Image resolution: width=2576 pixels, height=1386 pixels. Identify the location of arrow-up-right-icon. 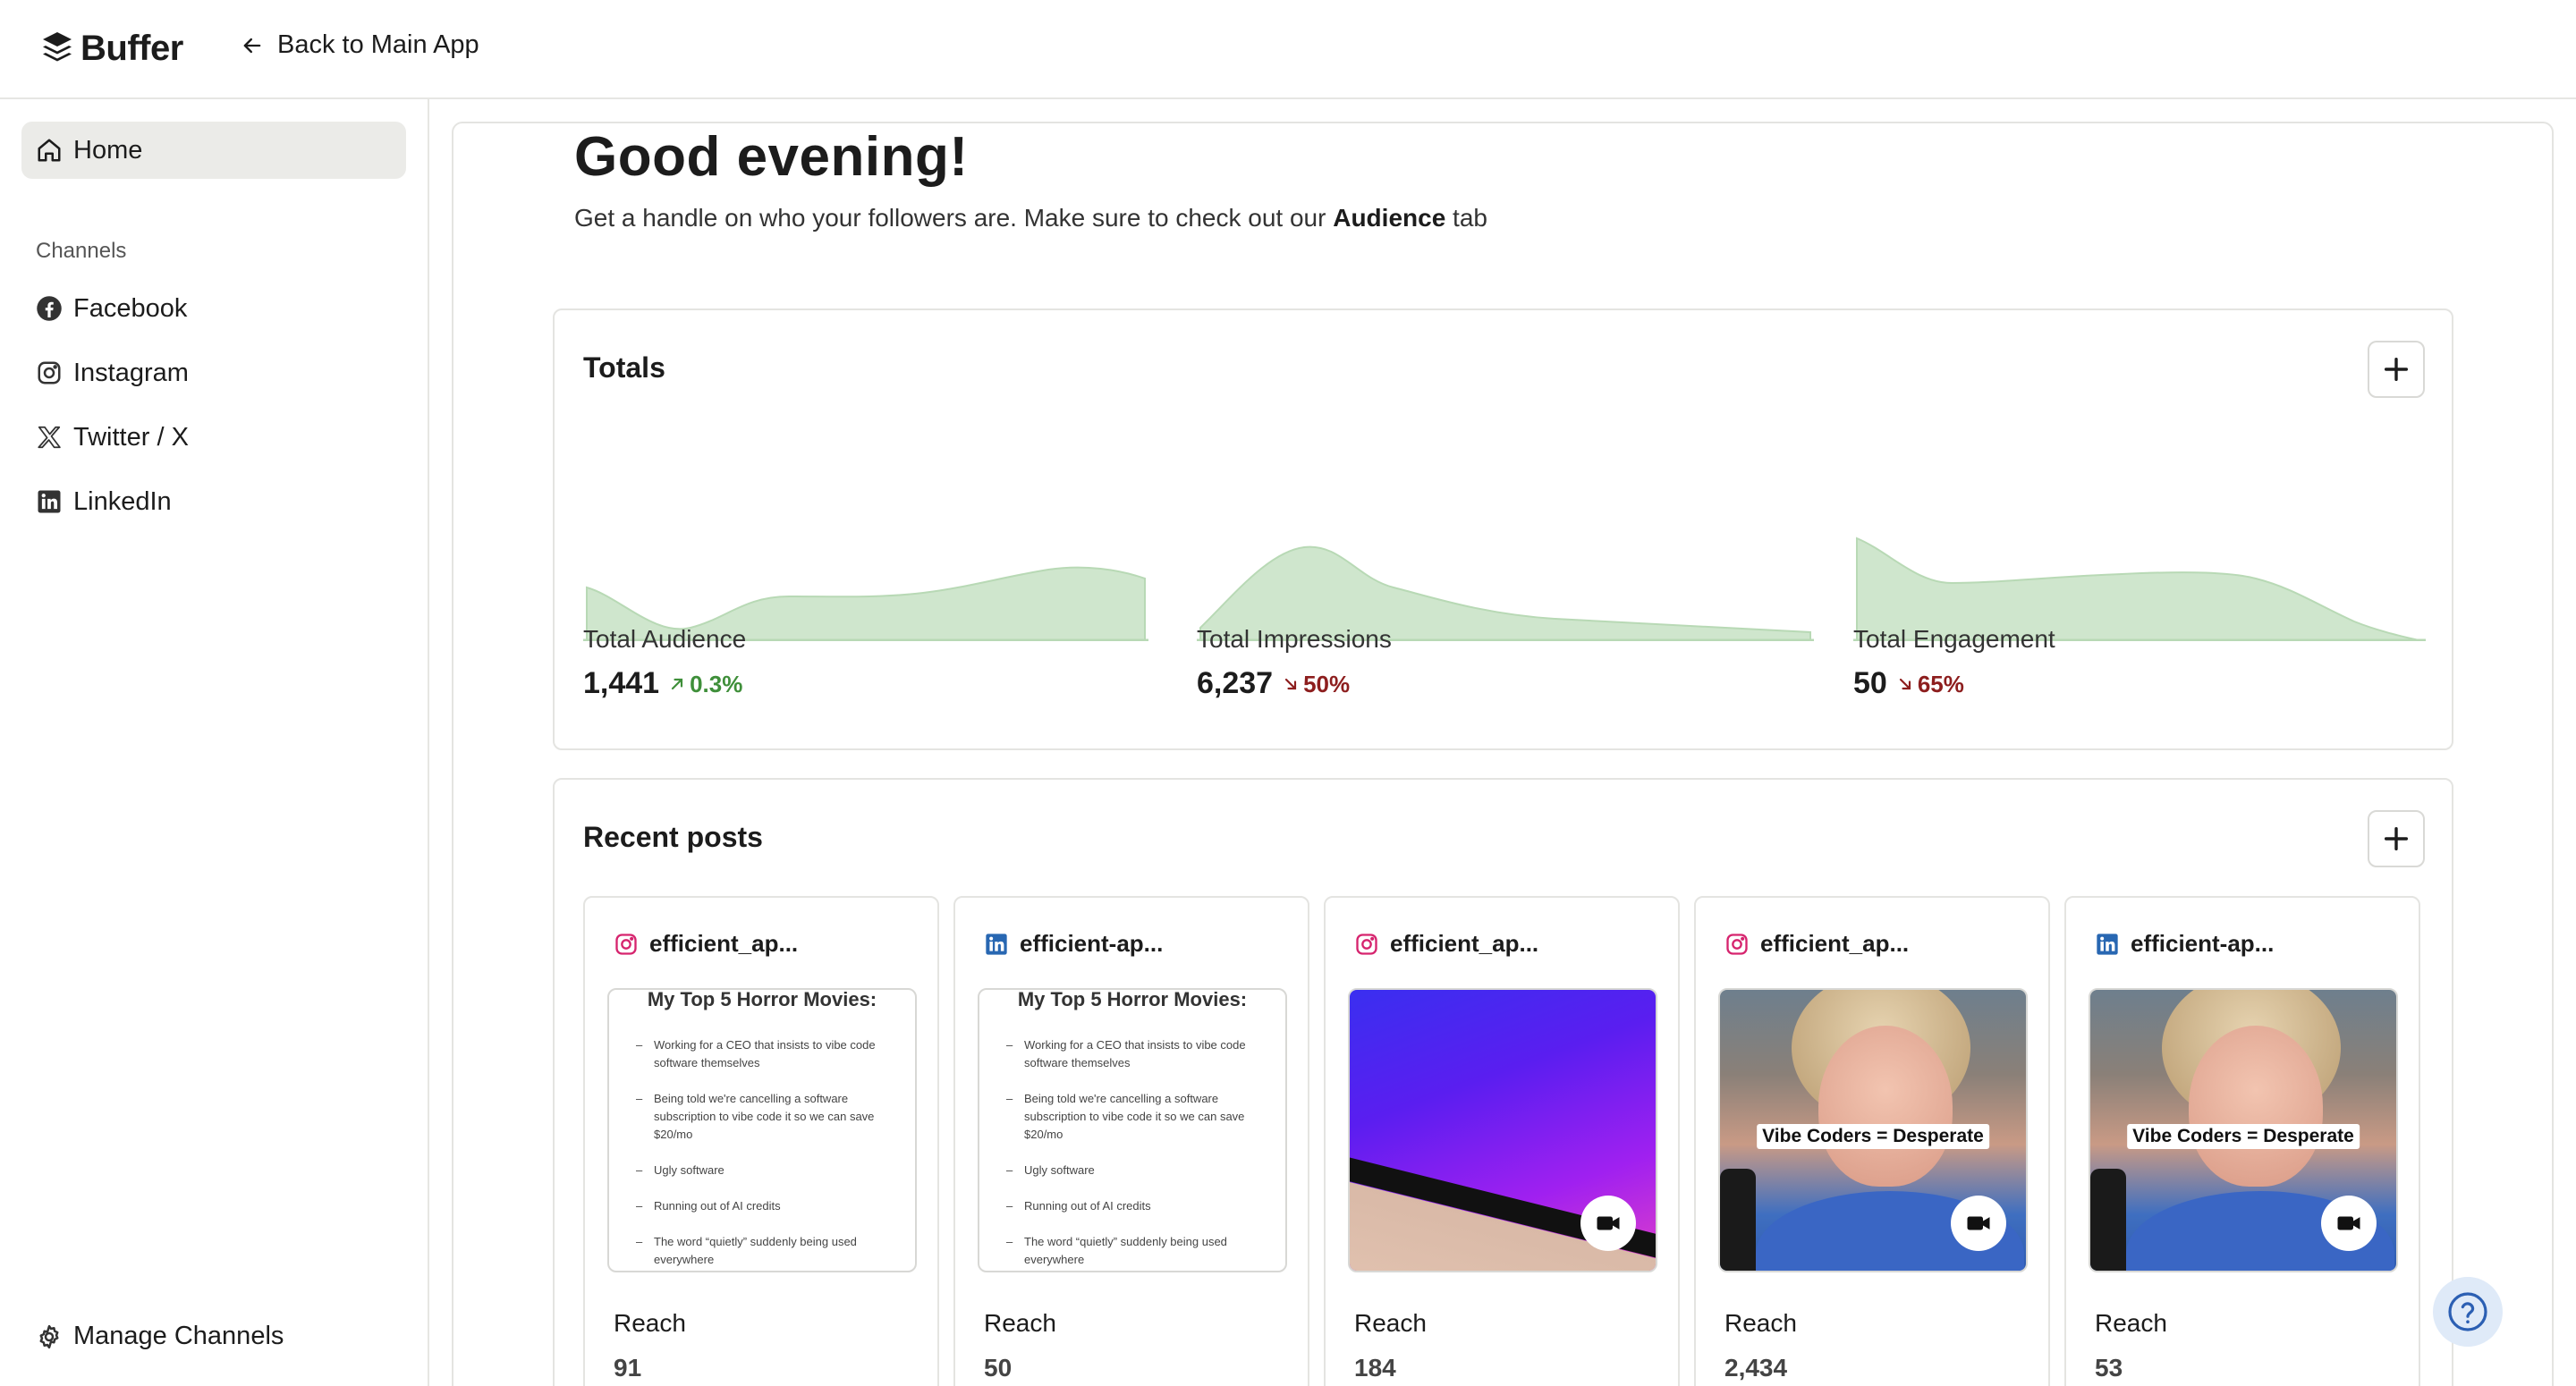
(677, 684).